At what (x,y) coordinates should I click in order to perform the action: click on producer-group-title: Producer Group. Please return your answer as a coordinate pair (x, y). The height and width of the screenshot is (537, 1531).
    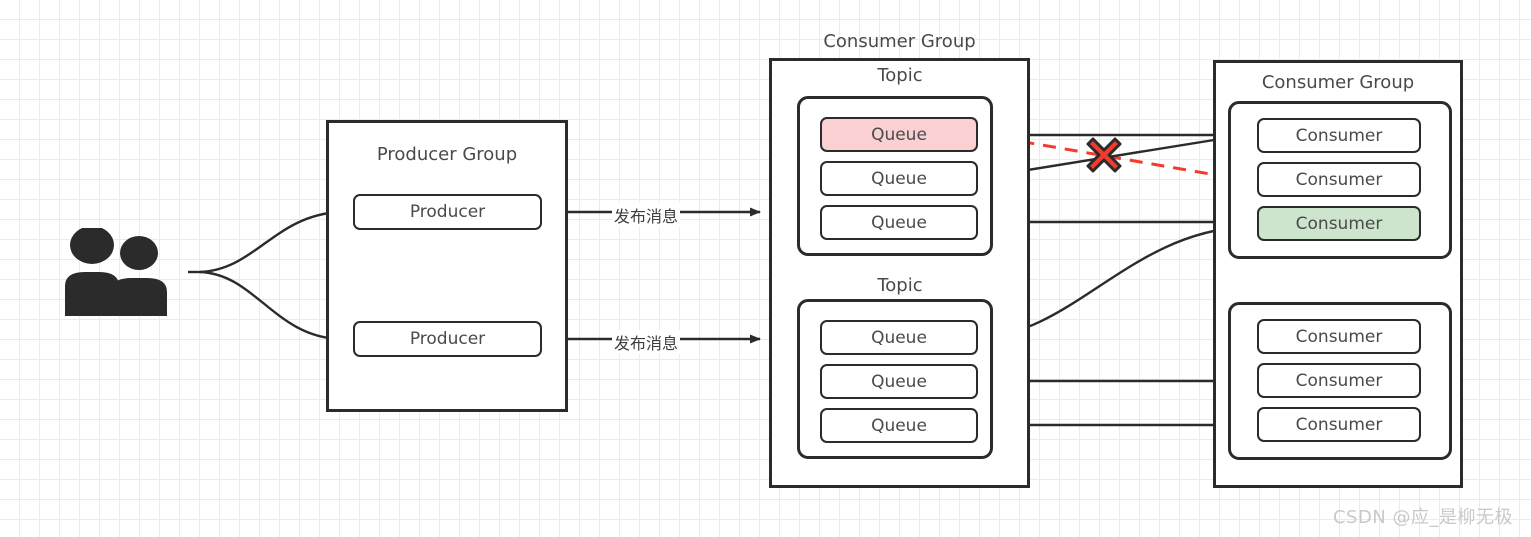
    Looking at the image, I should click on (447, 154).